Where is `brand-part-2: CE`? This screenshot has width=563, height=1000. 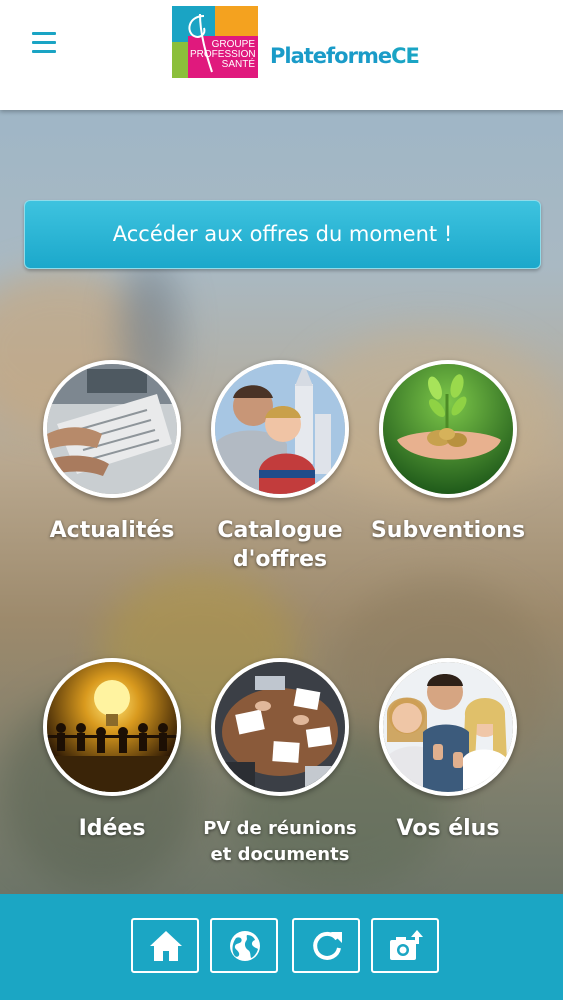 brand-part-2: CE is located at coordinates (405, 56).